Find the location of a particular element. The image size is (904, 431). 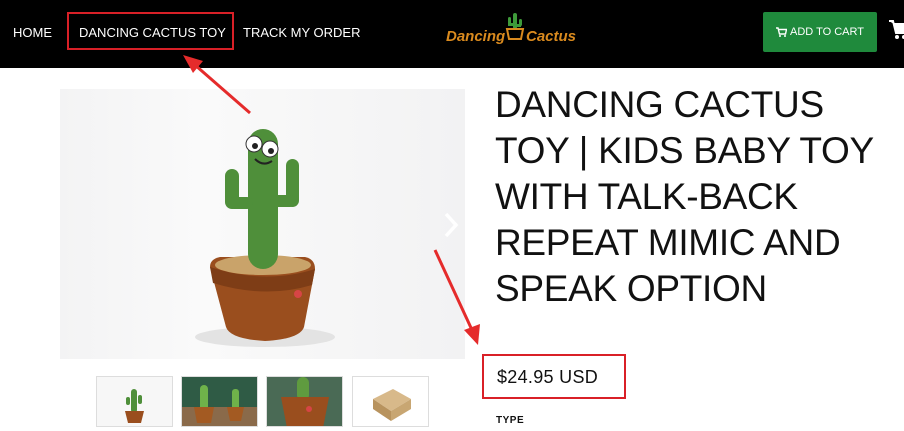

logo-word-cactus: Cactus is located at coordinates (551, 36).